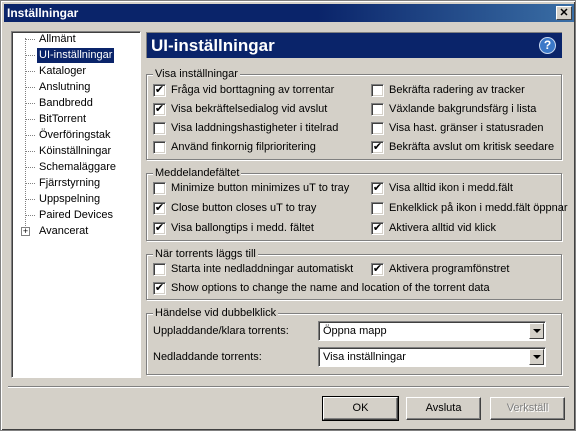 Image resolution: width=576 pixels, height=431 pixels. Describe the element at coordinates (75, 151) in the screenshot. I see `tree-item-label: Köinställningar` at that location.